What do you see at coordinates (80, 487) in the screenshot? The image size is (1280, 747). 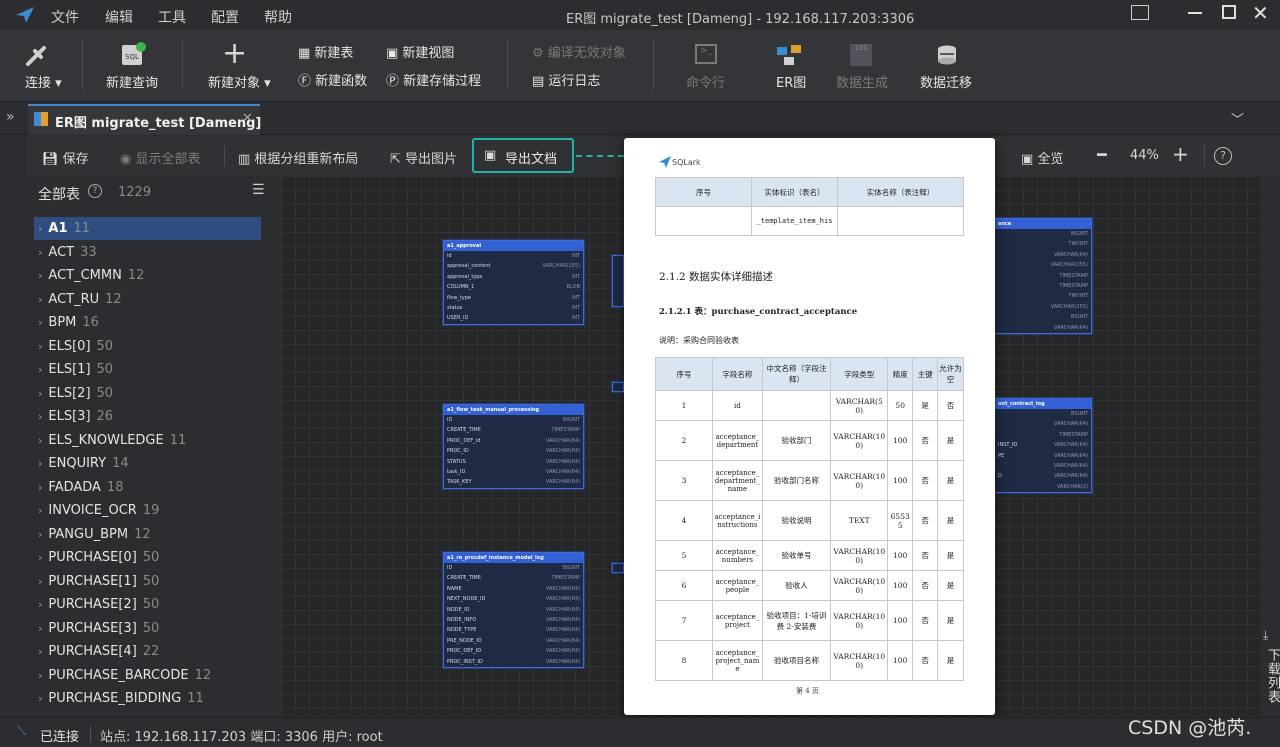 I see `sidebar-item: › FADADA 18` at bounding box center [80, 487].